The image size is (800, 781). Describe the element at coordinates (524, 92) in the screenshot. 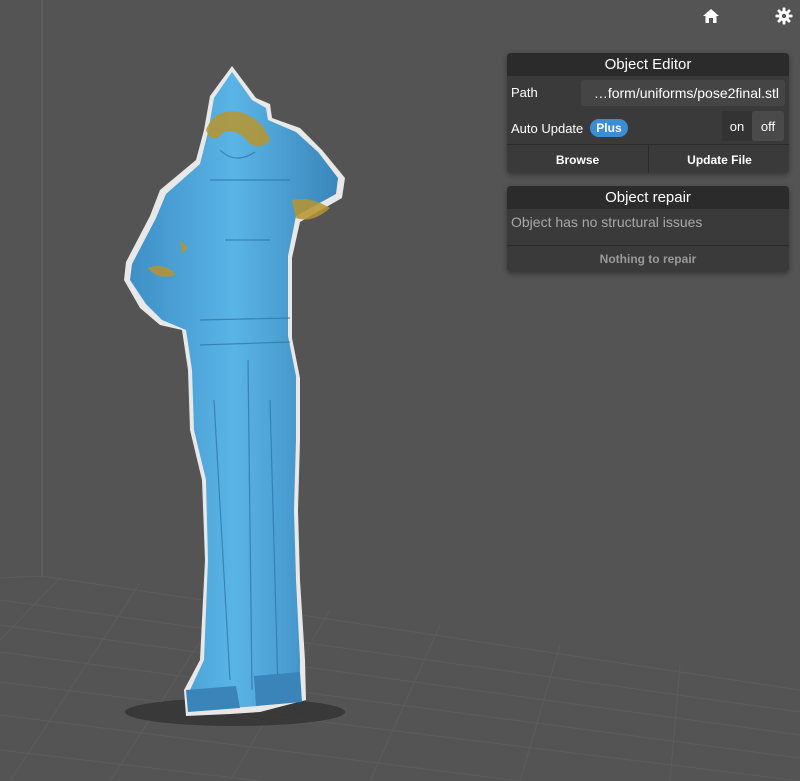

I see `path-label: Path` at that location.